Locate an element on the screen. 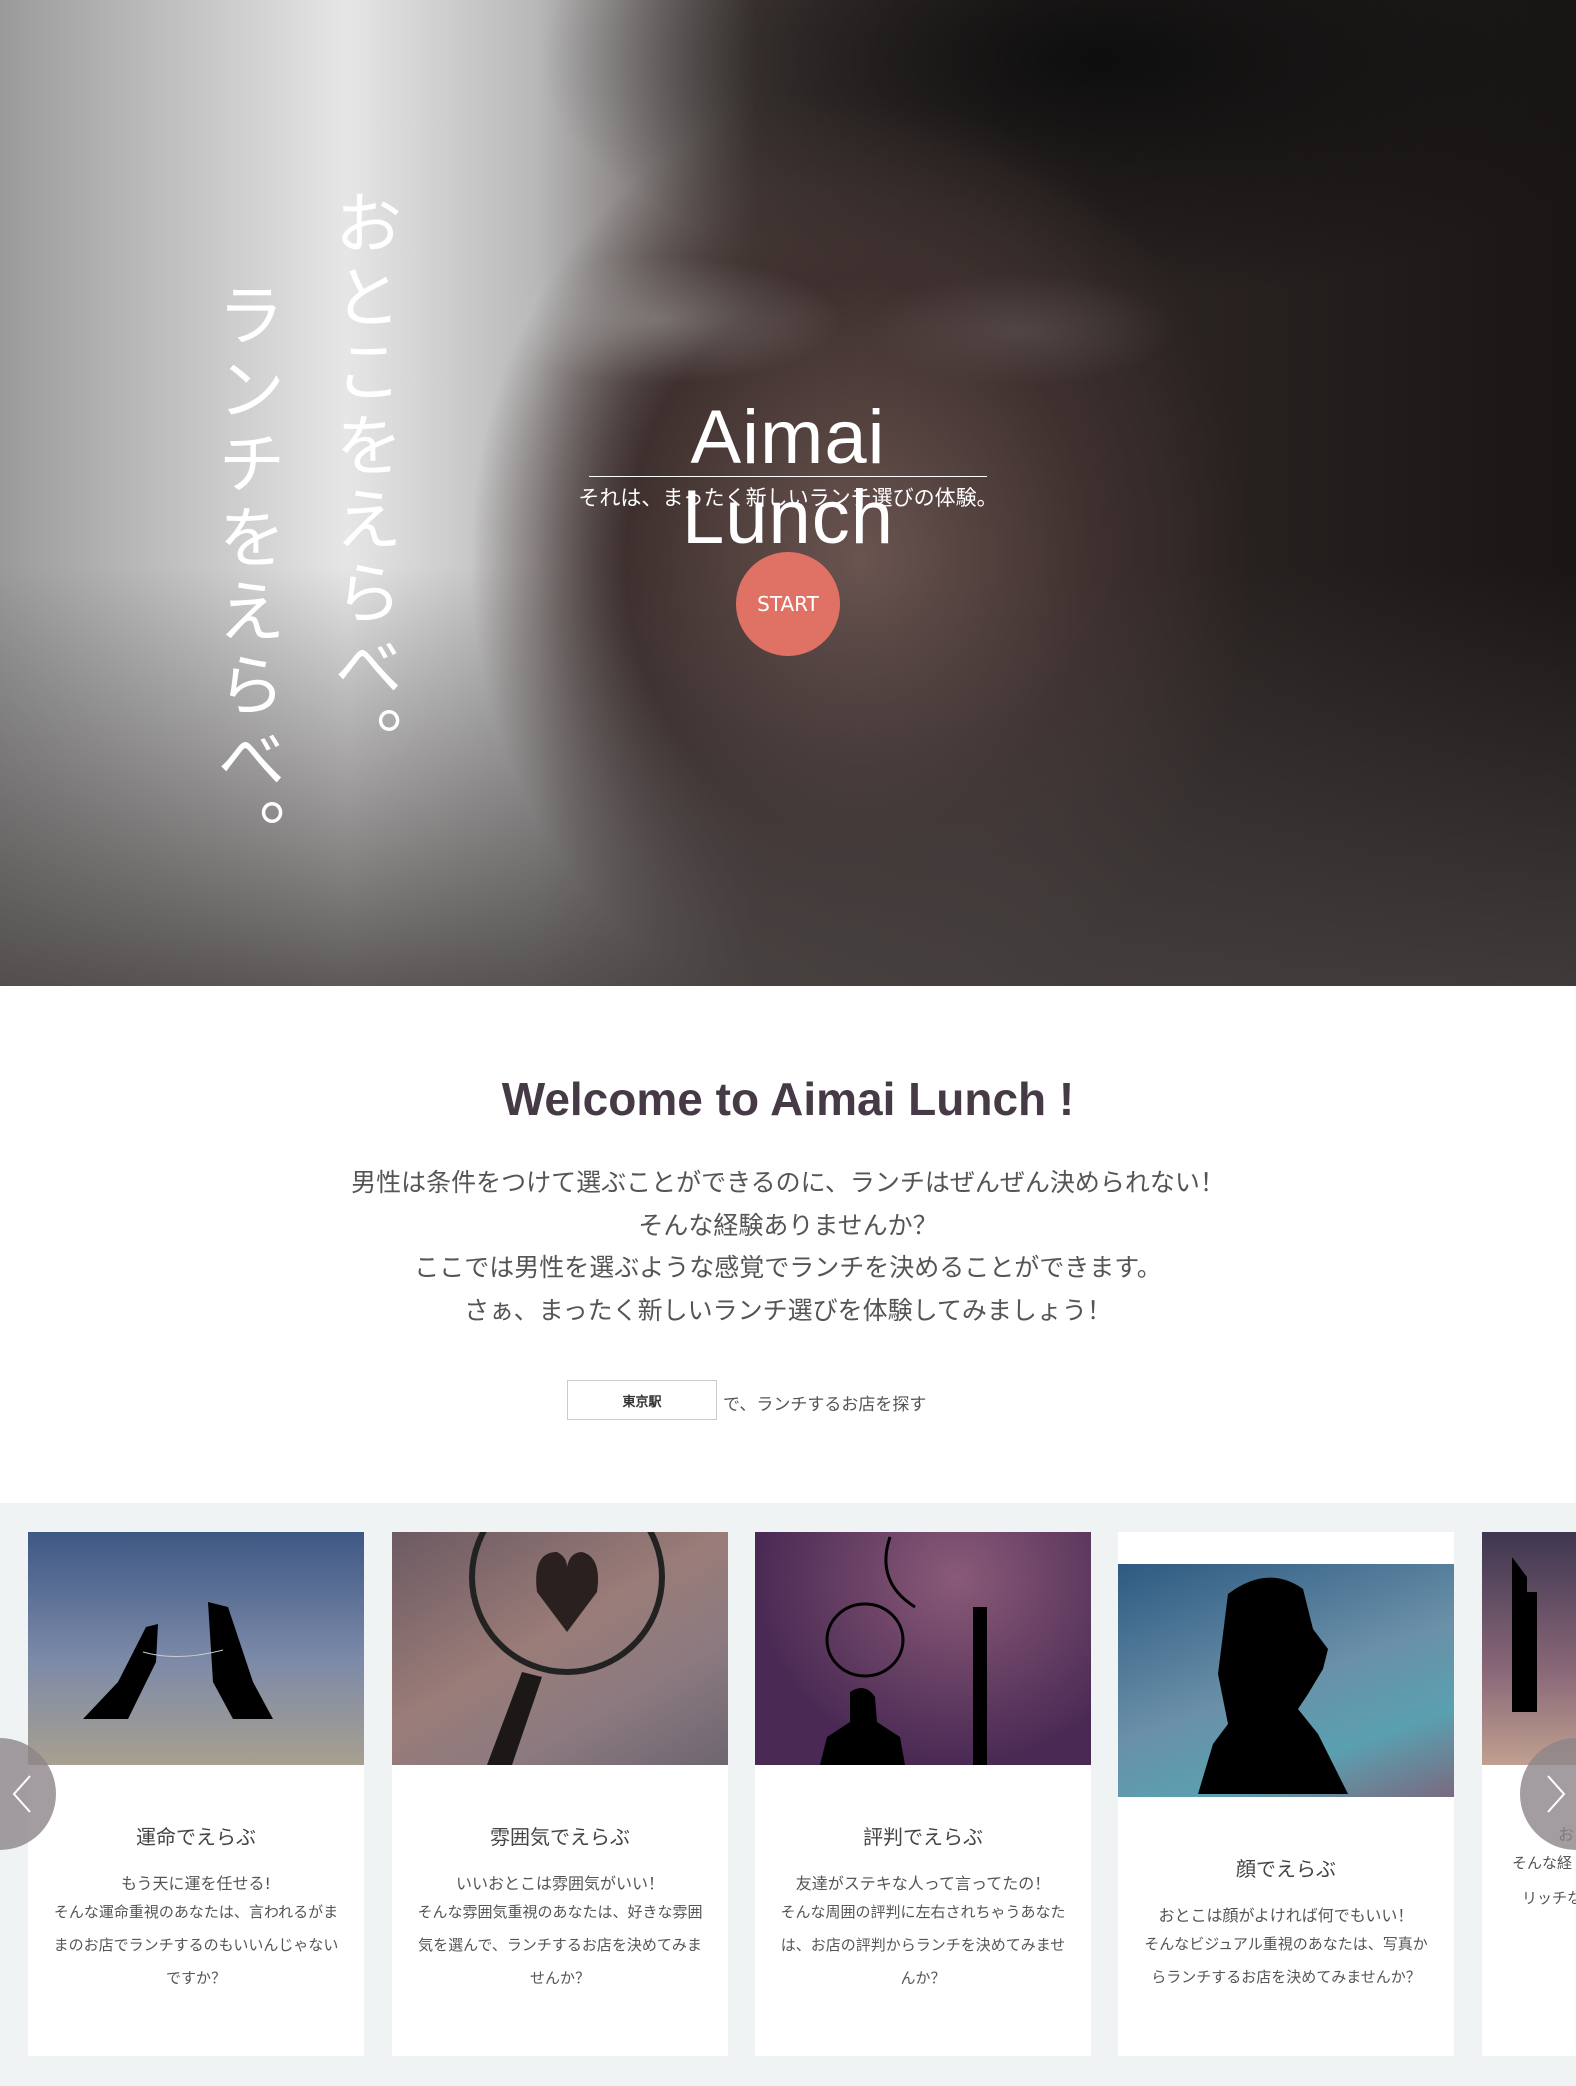  hero-vertical-line-2: ランチをえらべ。 is located at coordinates (244, 576).